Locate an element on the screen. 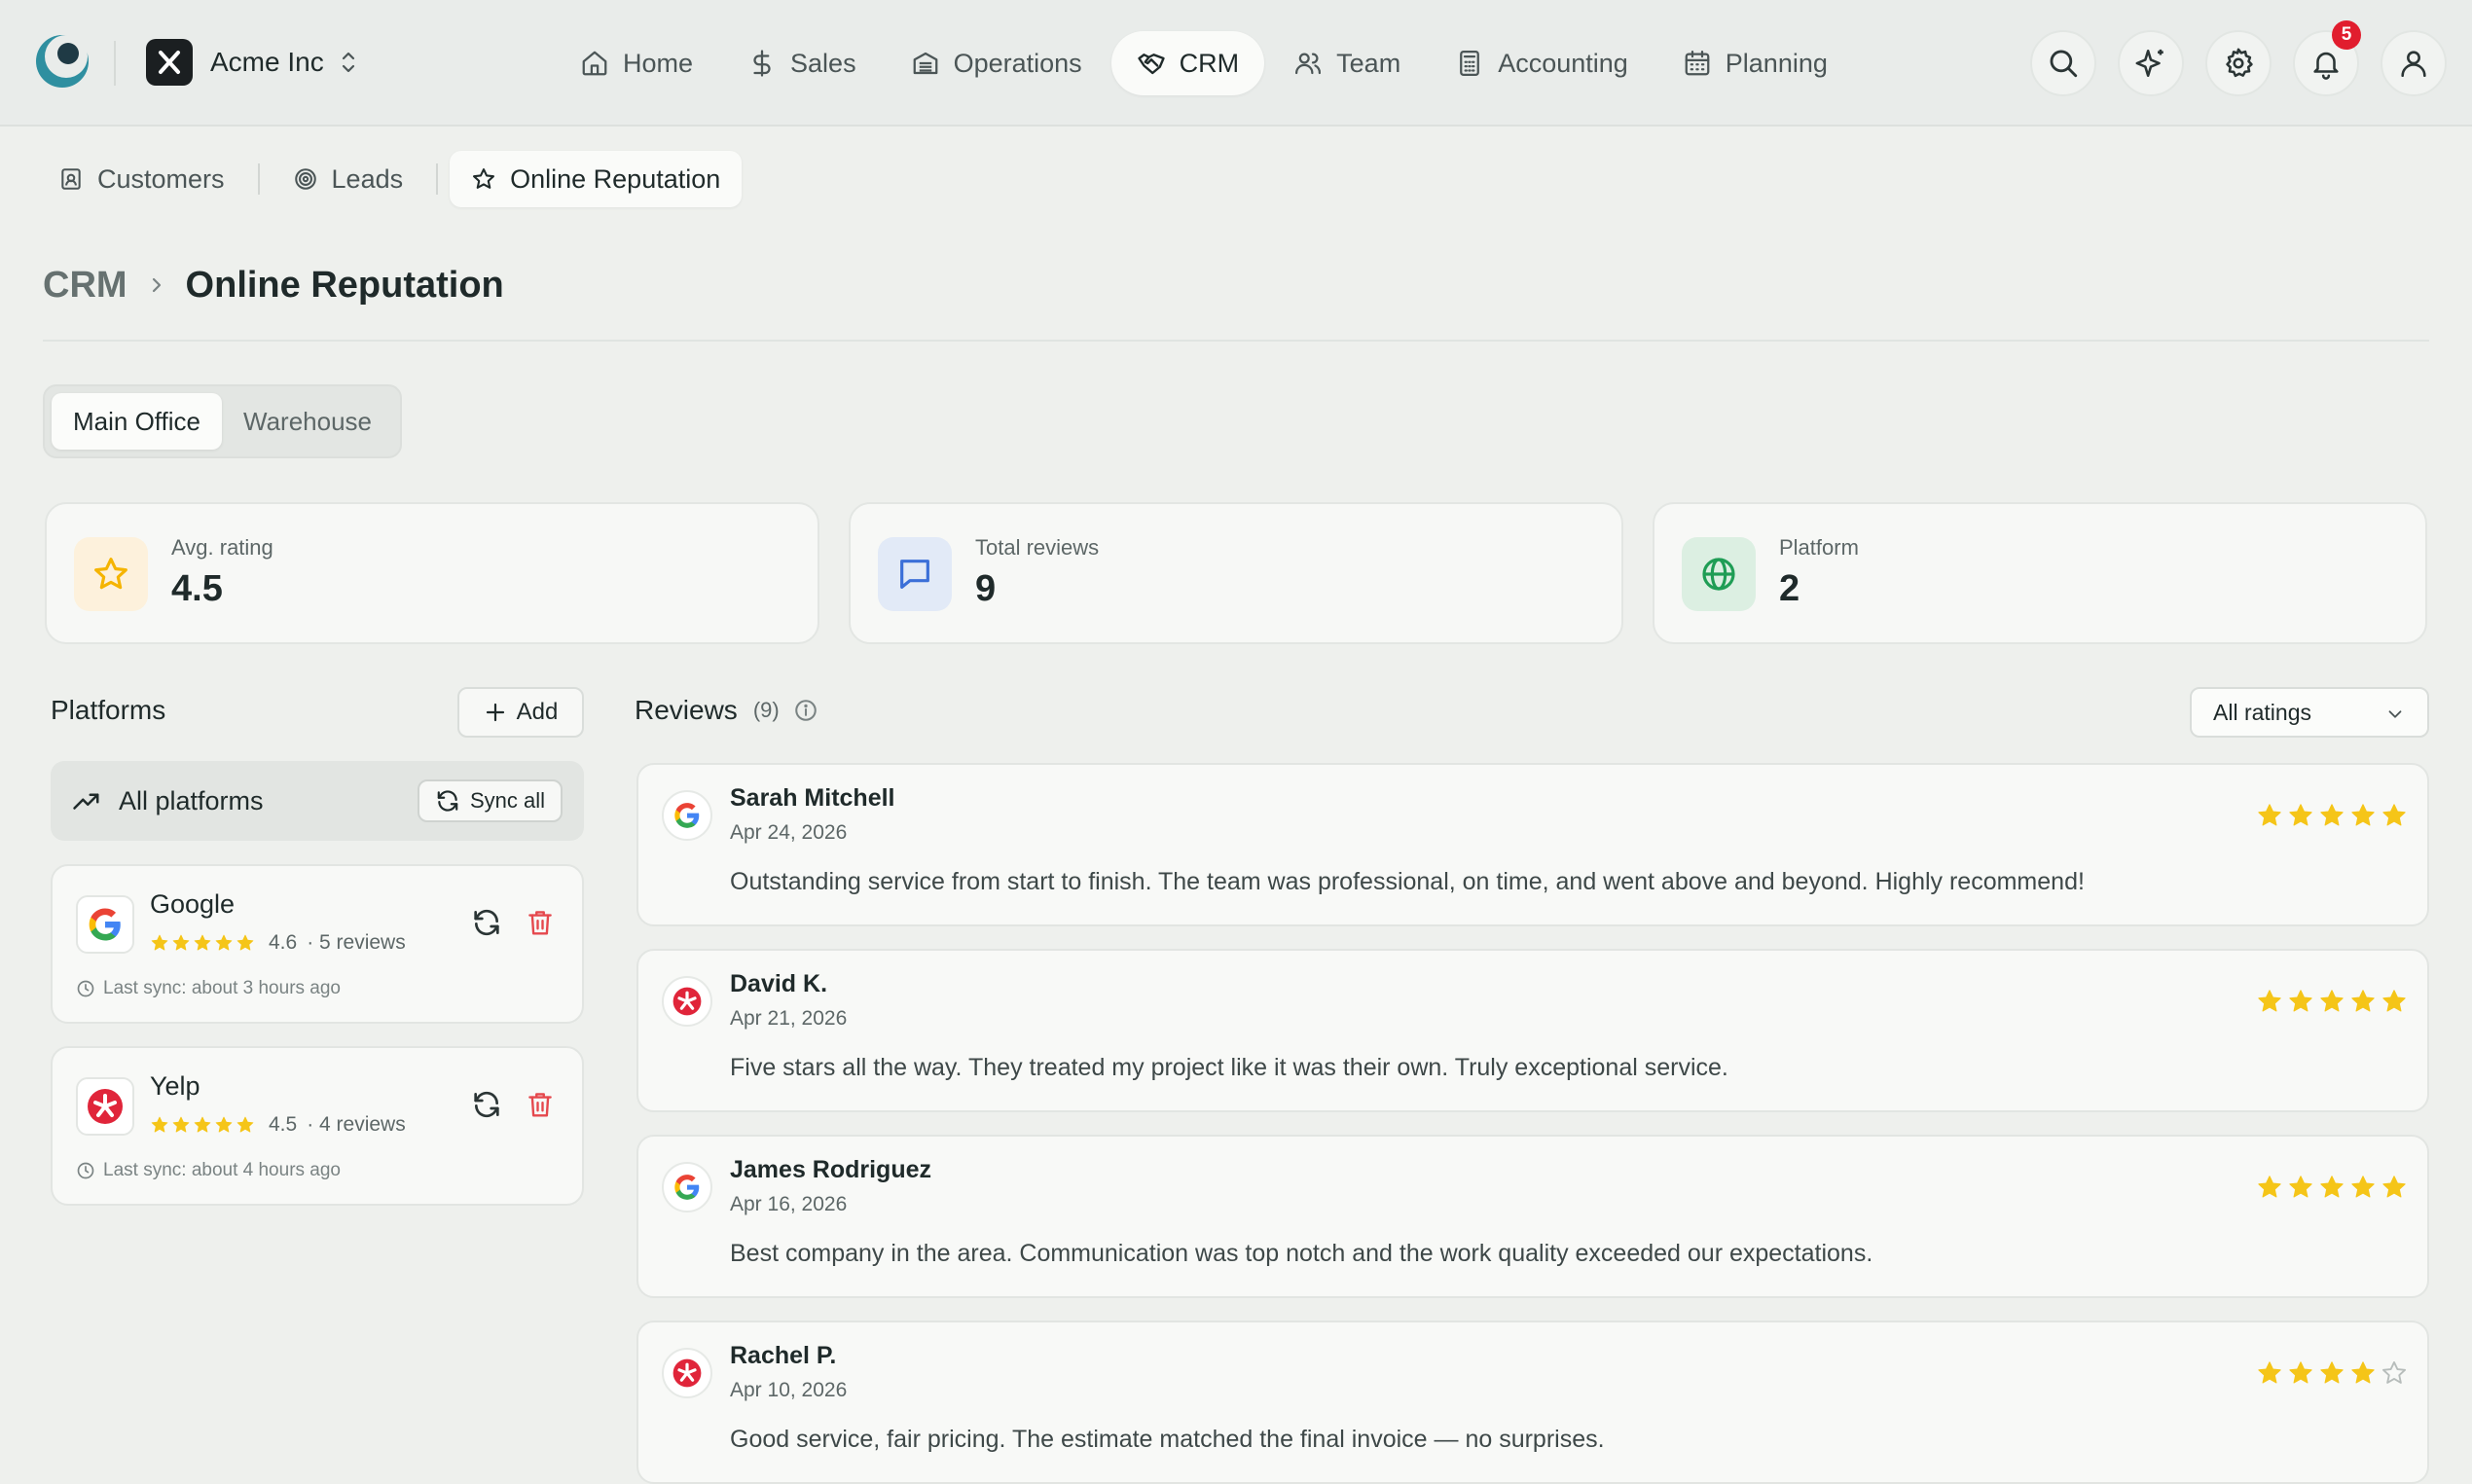  search-button is located at coordinates (2063, 63).